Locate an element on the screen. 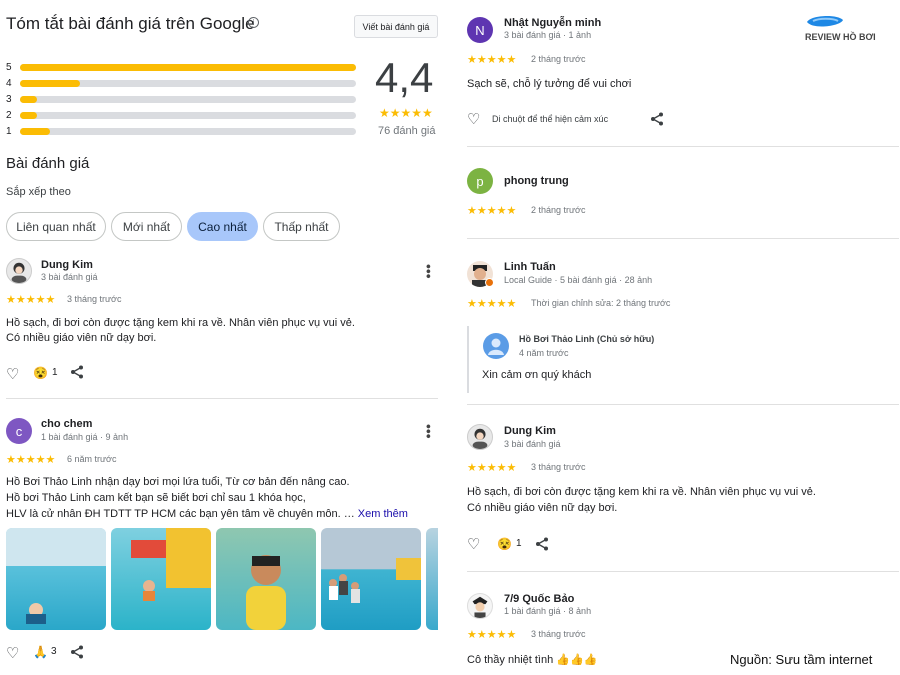  review-time: 6 năm trước is located at coordinates (92, 459).